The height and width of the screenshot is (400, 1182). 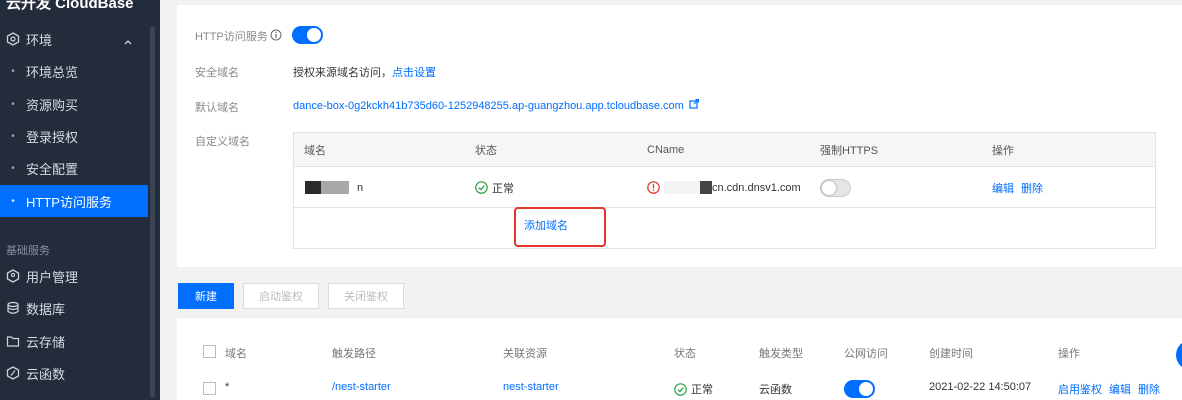 I want to click on route-resource-link: nest-starter, so click(x=531, y=387).